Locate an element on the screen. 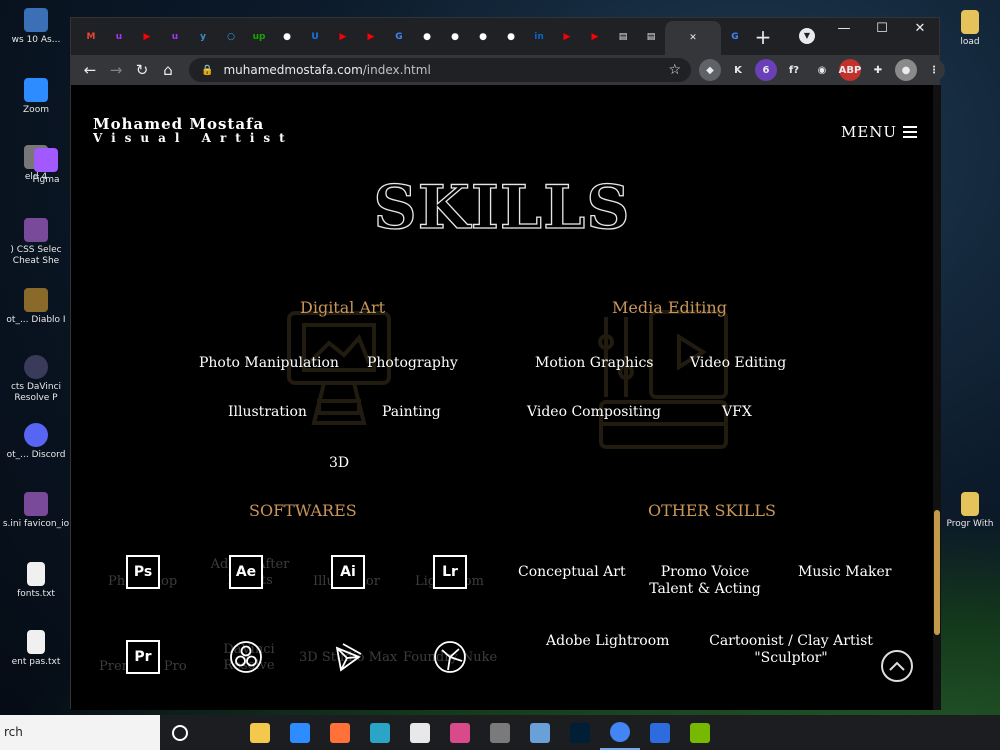 The width and height of the screenshot is (1000, 750). scroll-to-top-button is located at coordinates (897, 666).